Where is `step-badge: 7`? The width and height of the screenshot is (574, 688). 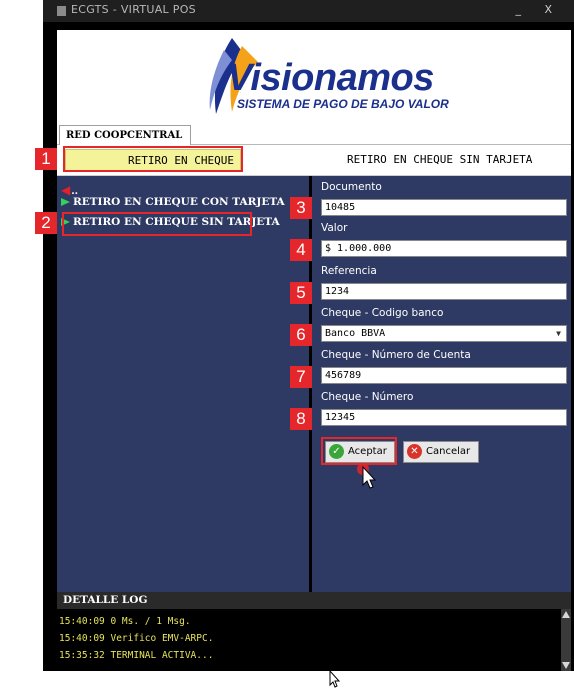
step-badge: 7 is located at coordinates (301, 377).